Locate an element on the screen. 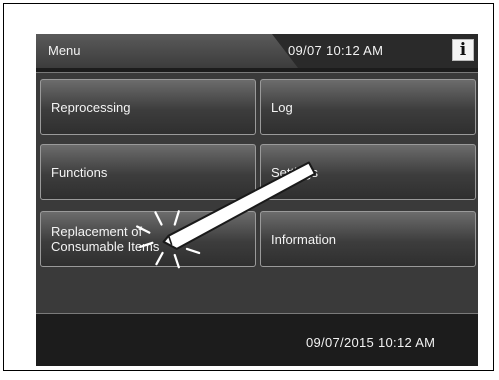 The height and width of the screenshot is (380, 499). information-button: Information is located at coordinates (368, 239).